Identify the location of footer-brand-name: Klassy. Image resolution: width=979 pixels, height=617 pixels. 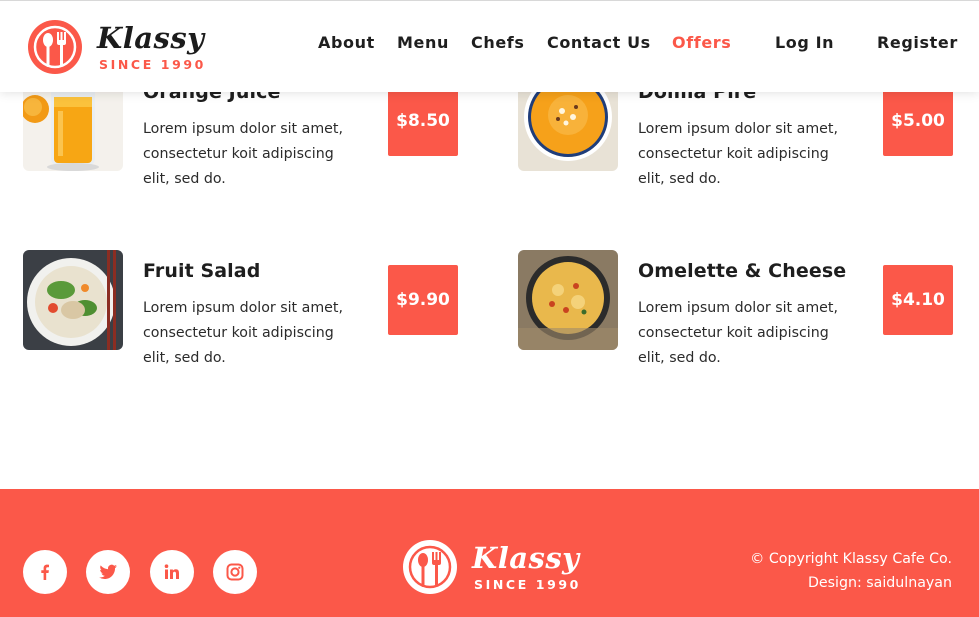
(526, 558).